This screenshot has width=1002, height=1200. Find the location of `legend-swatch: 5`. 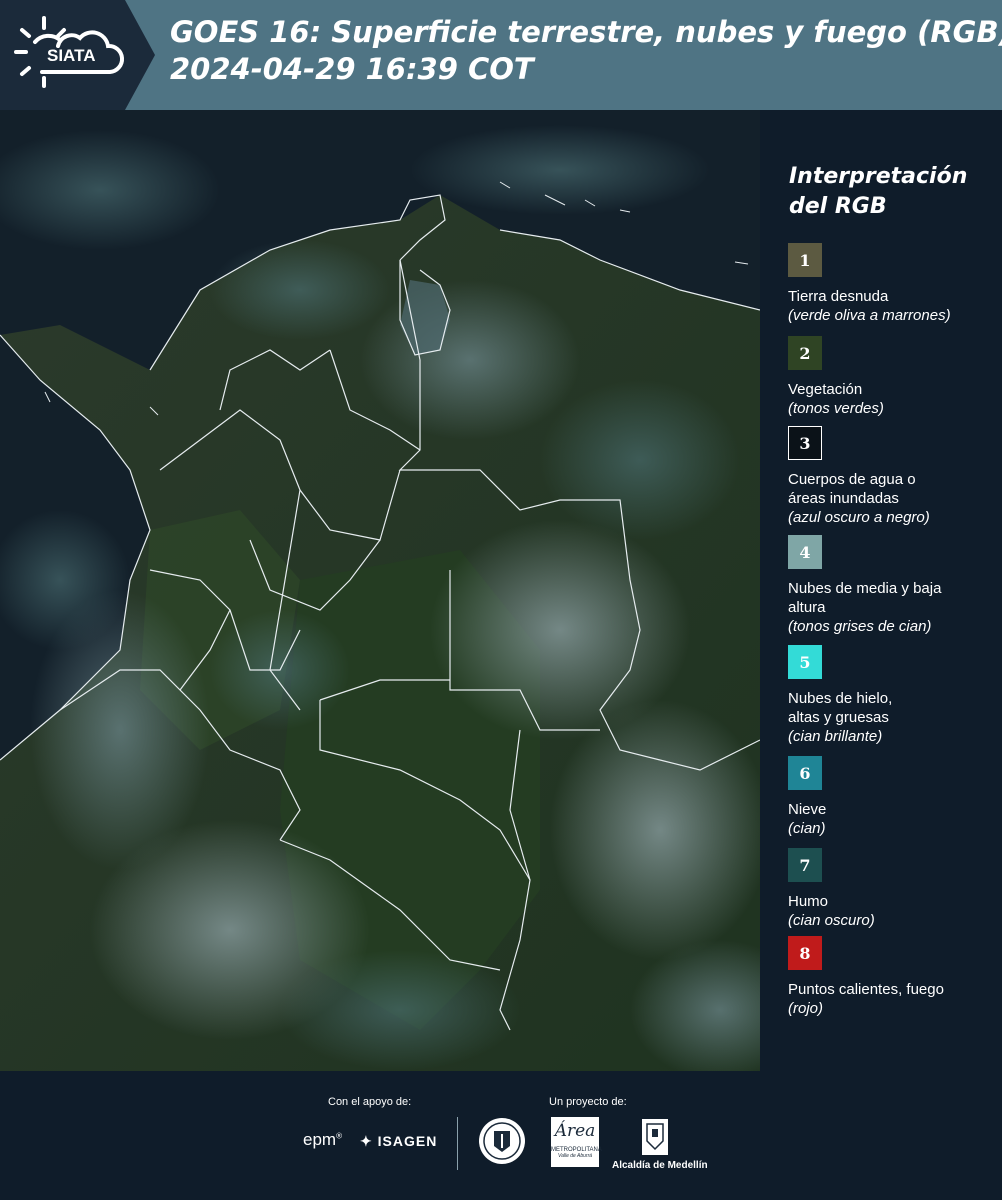

legend-swatch: 5 is located at coordinates (805, 662).